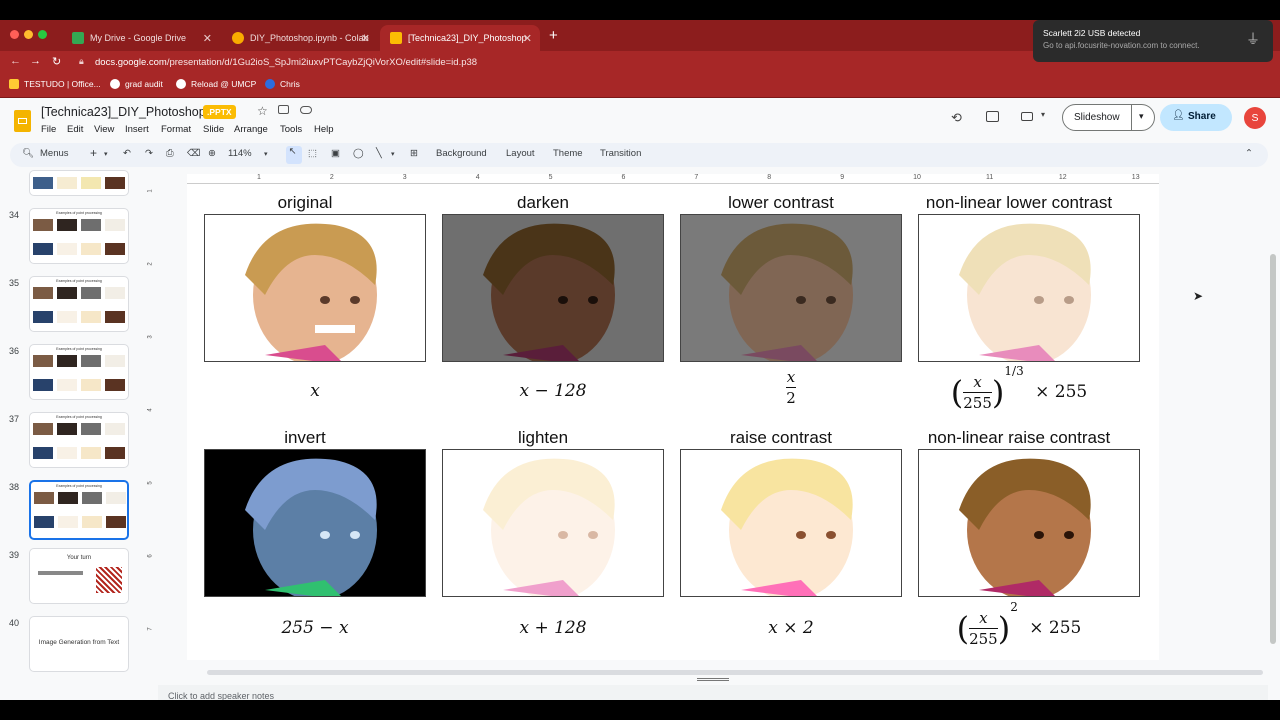 The image size is (1280, 720). Describe the element at coordinates (620, 153) in the screenshot. I see `transition-button: Transition` at that location.